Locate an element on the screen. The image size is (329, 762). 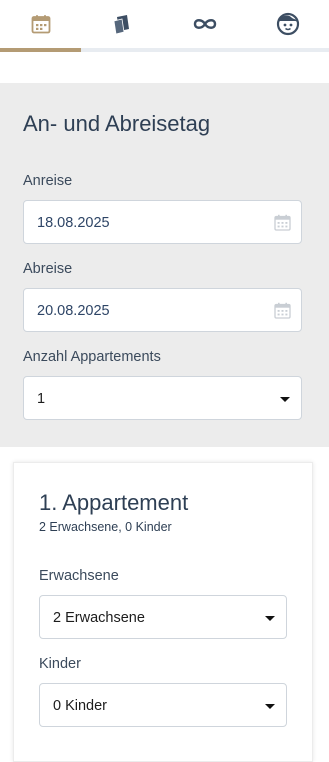
adults-label: Erwachsene is located at coordinates (79, 576).